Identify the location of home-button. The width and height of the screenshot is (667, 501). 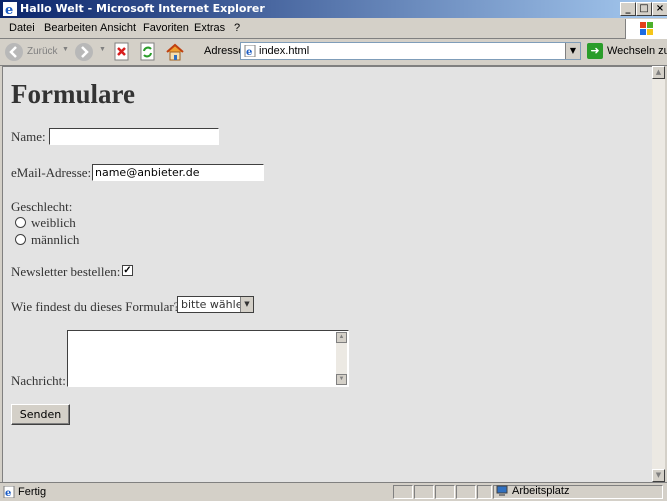
(176, 52).